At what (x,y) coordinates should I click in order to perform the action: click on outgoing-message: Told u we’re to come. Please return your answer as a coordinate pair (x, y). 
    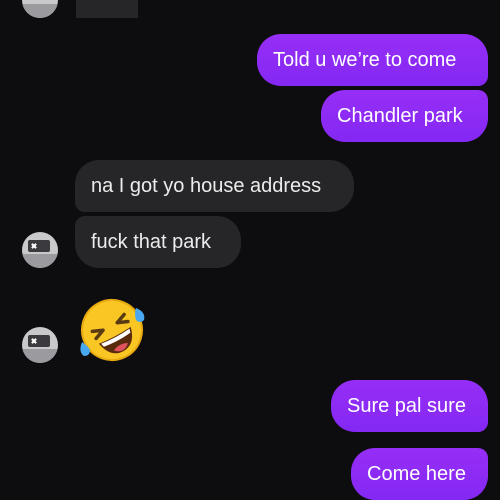
    Looking at the image, I should click on (372, 60).